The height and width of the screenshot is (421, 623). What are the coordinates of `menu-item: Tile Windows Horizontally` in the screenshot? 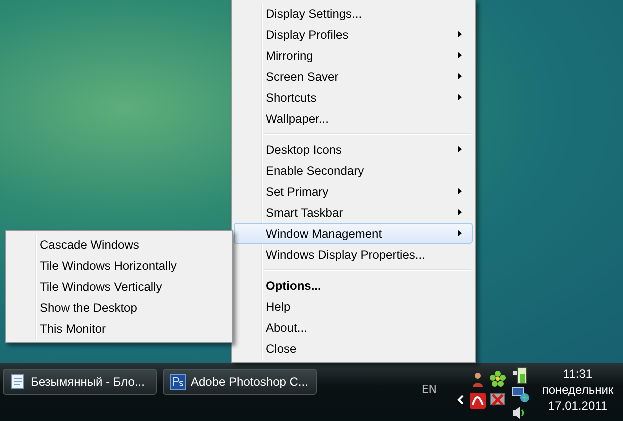 It's located at (119, 265).